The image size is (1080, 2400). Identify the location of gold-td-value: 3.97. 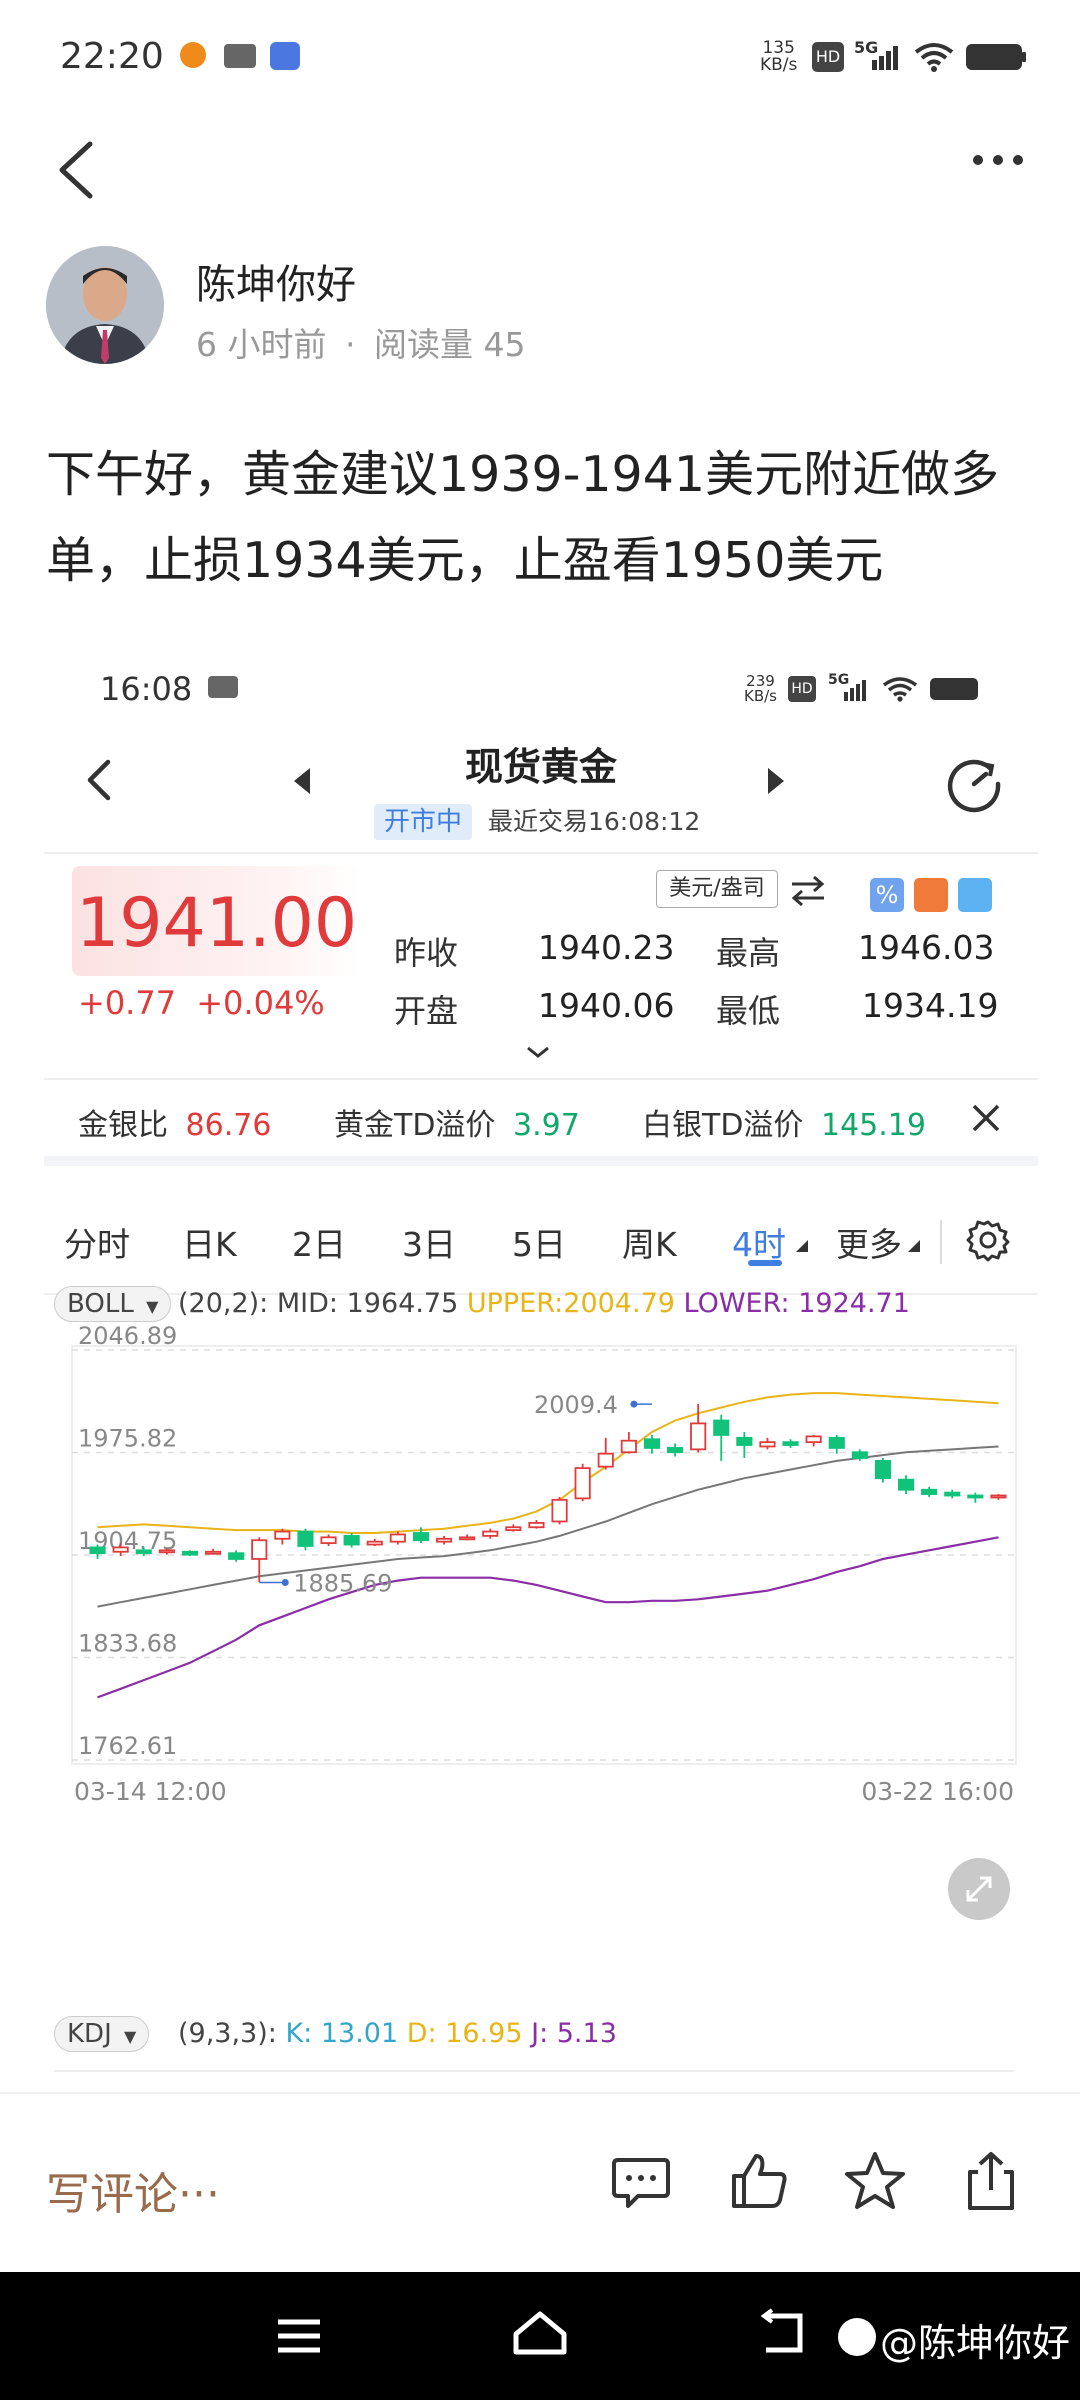
(546, 1125).